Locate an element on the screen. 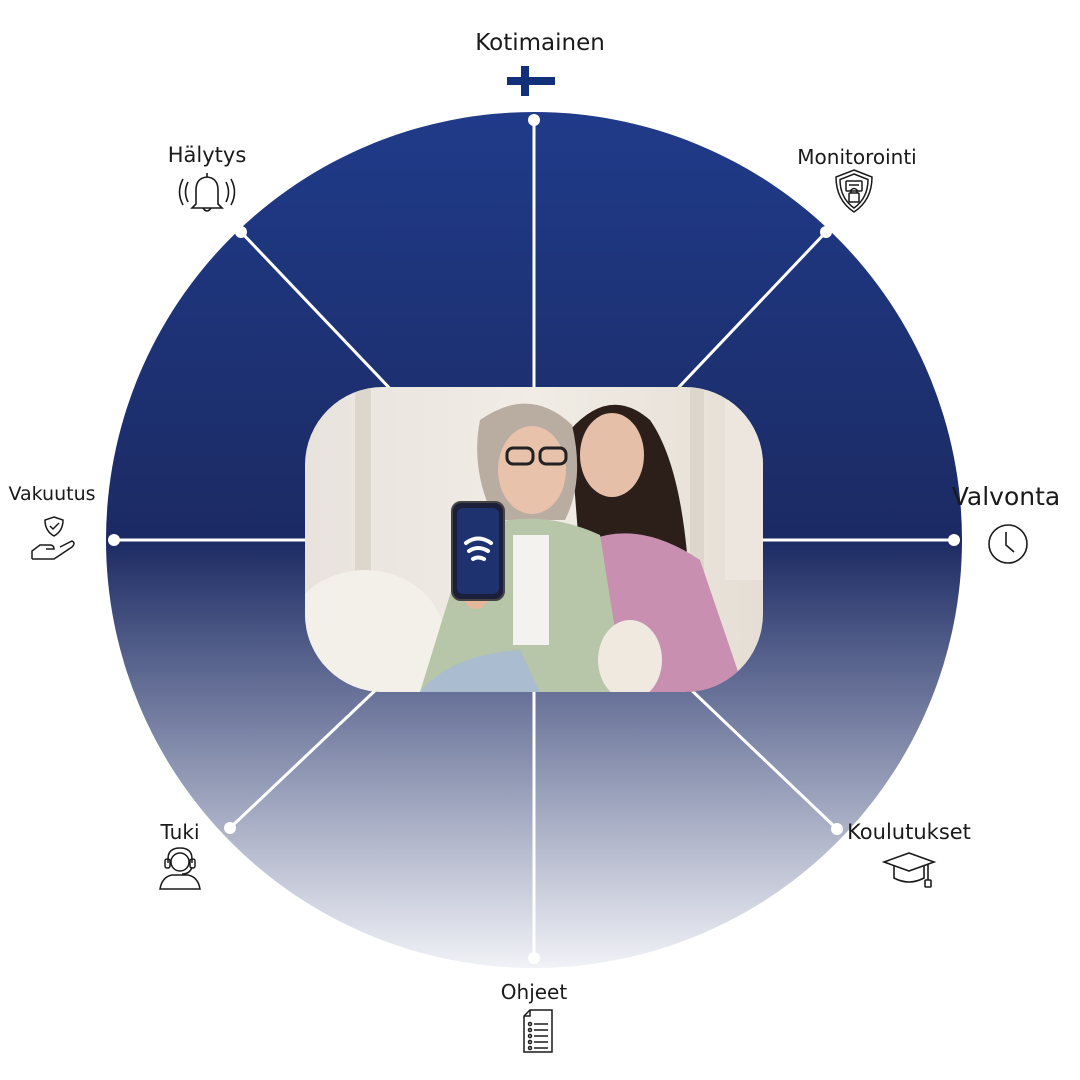 The width and height of the screenshot is (1080, 1080). segment-label-monitorointi: Monitorointi is located at coordinates (856, 157).